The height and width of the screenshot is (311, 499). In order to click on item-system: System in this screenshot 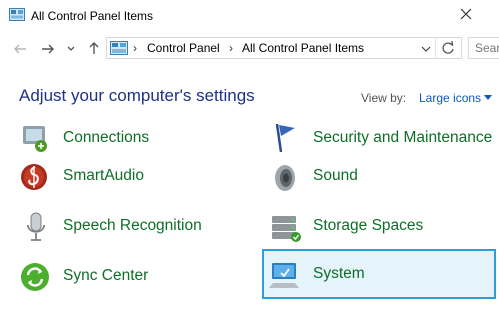, I will do `click(381, 276)`.